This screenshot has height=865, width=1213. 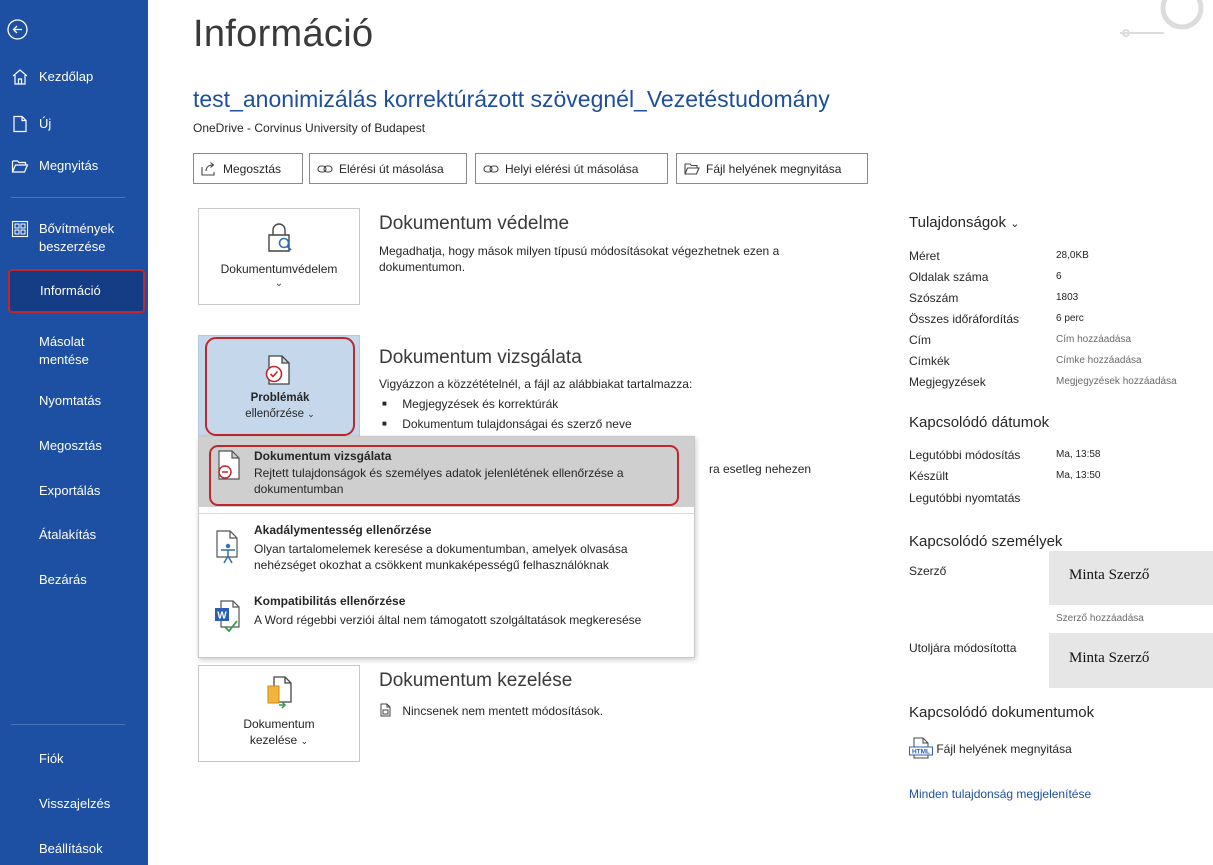 I want to click on svg-text: HTML, so click(x=921, y=752).